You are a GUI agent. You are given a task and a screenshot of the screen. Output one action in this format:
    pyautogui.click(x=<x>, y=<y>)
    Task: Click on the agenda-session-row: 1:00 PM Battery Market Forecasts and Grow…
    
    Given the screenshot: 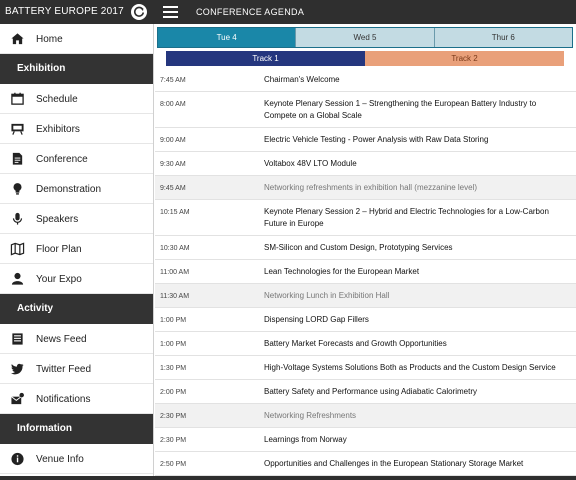 What is the action you would take?
    pyautogui.click(x=365, y=344)
    